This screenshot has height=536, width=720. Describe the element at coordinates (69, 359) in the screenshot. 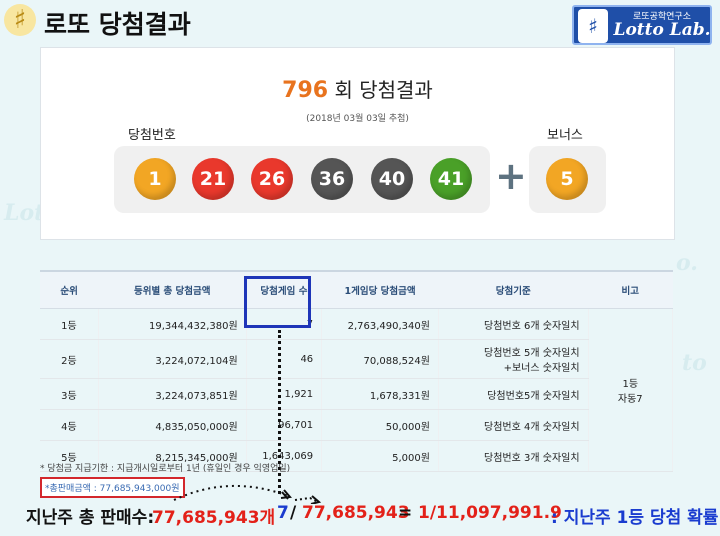

I see `rank-cell: 2등` at that location.